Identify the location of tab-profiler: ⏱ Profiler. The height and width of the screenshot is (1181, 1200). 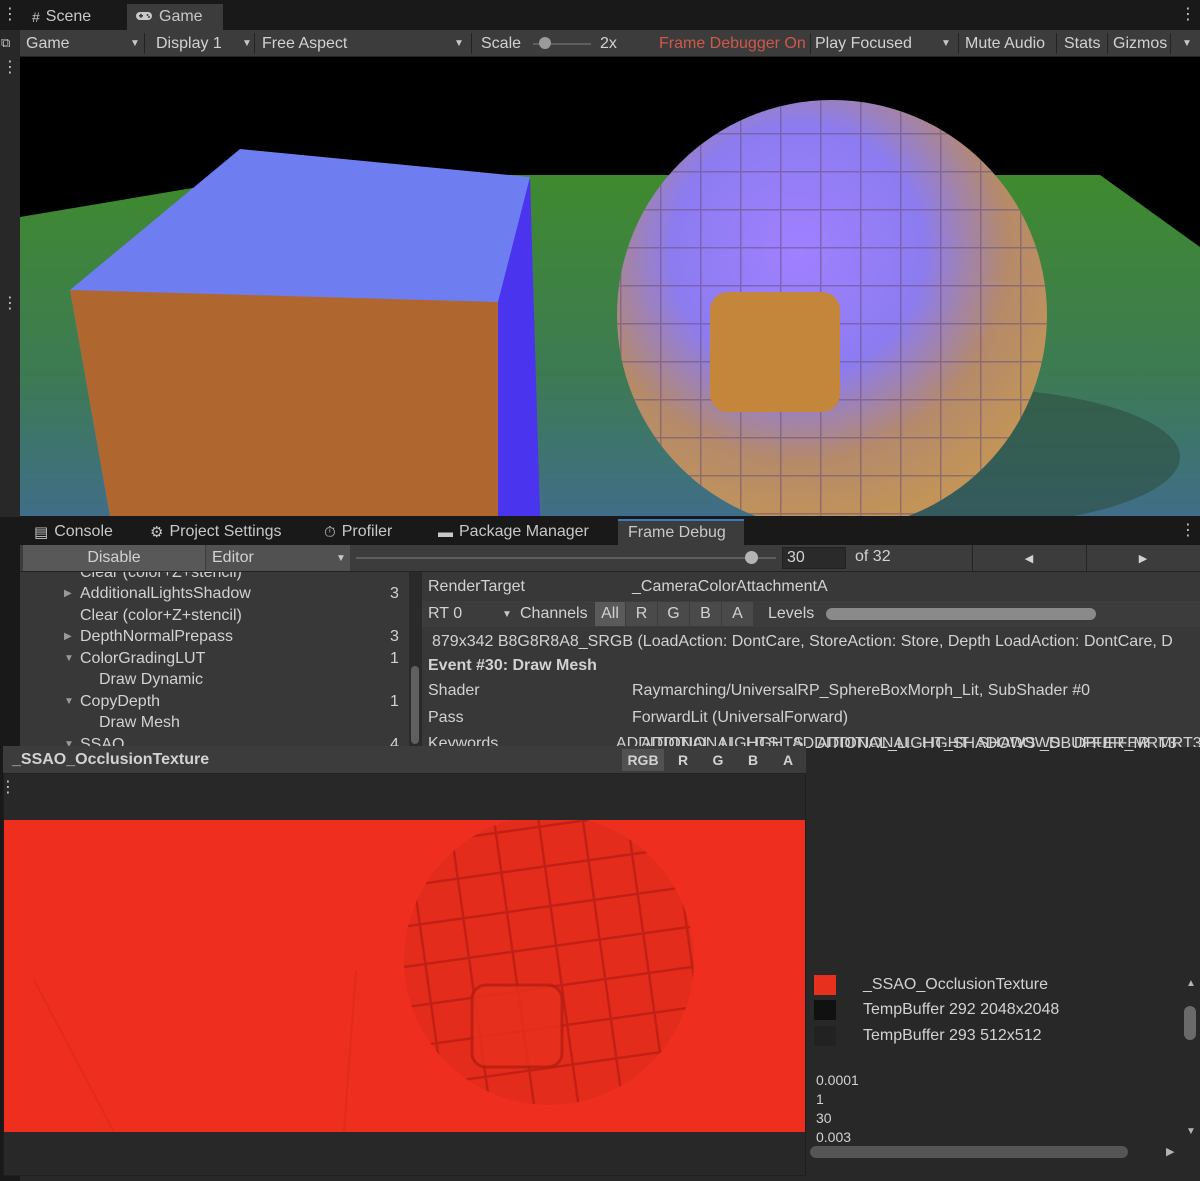
(358, 532).